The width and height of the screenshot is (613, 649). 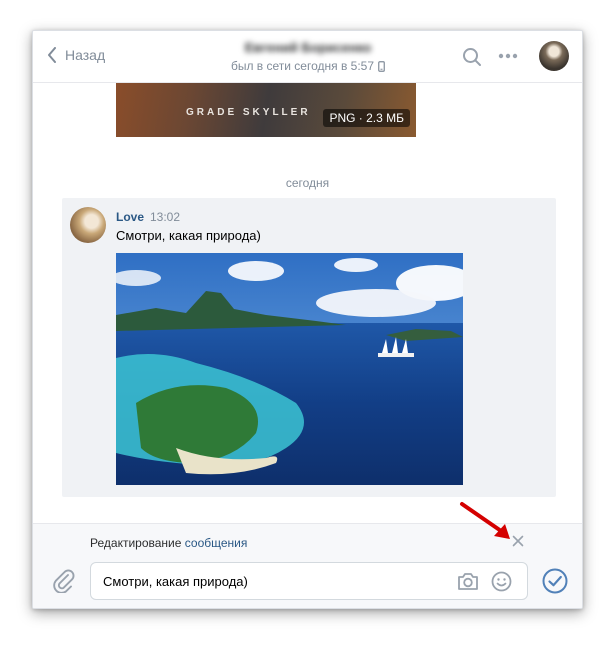 What do you see at coordinates (508, 56) in the screenshot?
I see `more-icon` at bounding box center [508, 56].